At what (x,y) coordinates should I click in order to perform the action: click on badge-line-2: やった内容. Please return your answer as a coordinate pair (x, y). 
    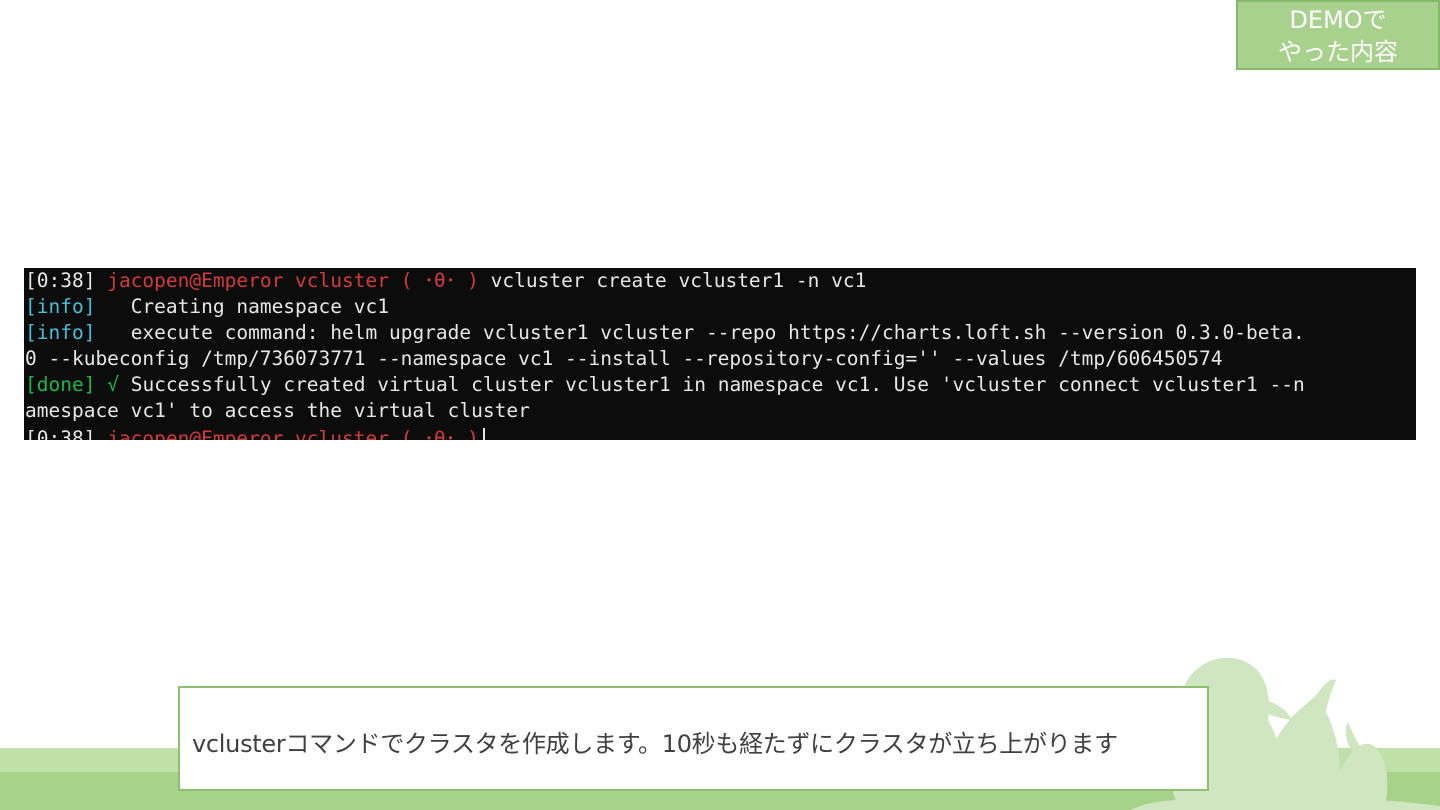
    Looking at the image, I should click on (1338, 52).